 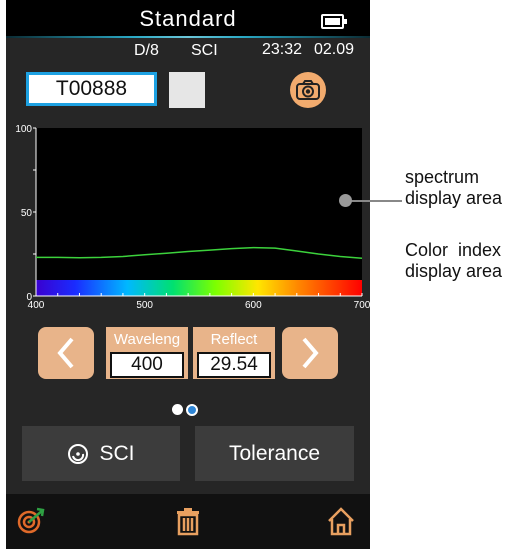 I want to click on chevron-left-icon, so click(x=65, y=353).